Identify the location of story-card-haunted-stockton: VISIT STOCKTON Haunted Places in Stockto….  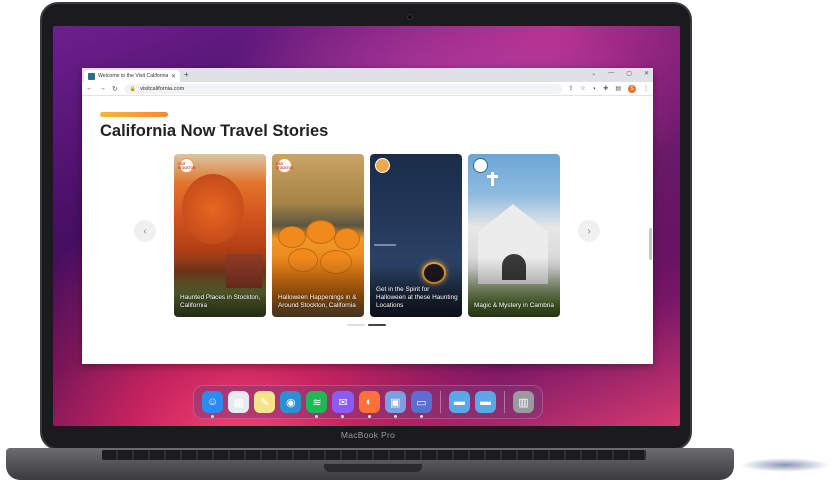
(220, 235).